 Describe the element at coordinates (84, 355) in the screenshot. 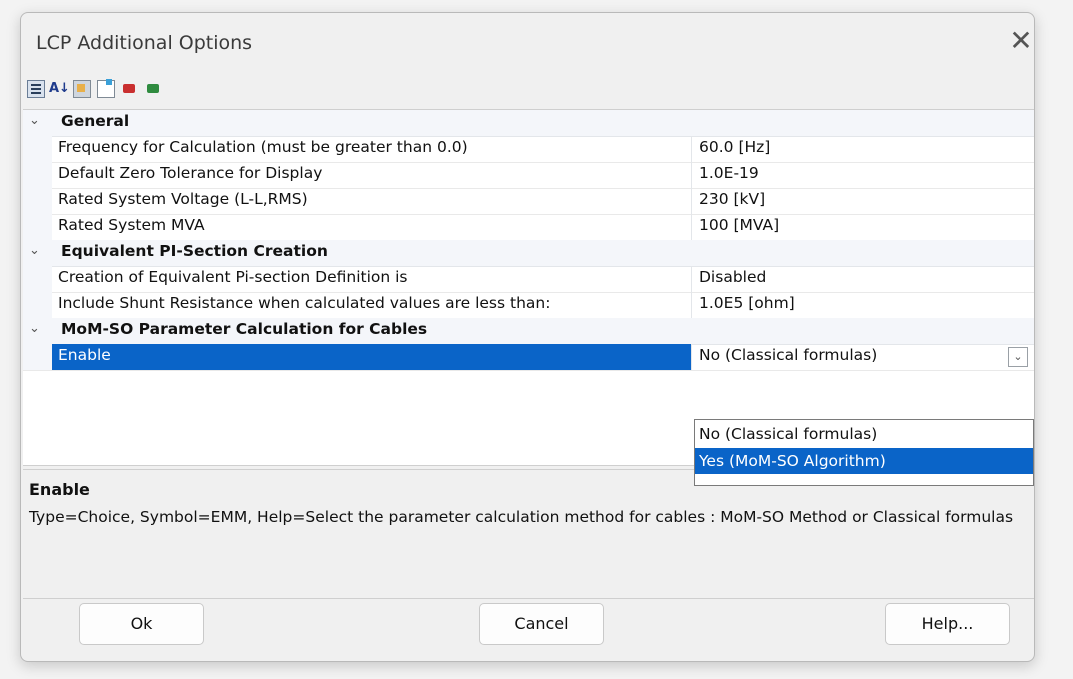

I see `property-name: Enable` at that location.